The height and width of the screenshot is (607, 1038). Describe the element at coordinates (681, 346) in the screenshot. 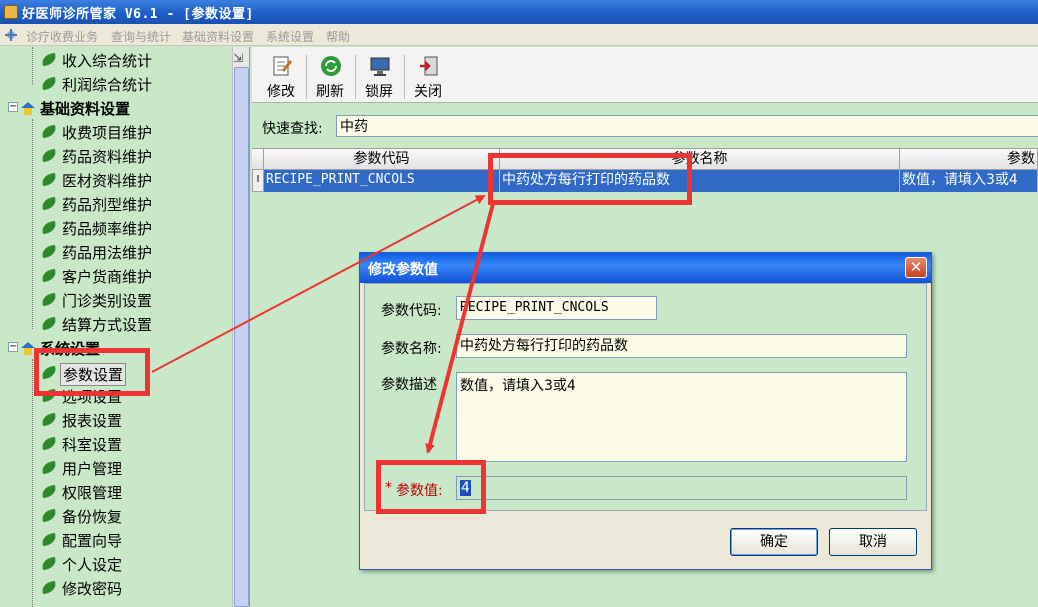

I see `param-name-field: 中药处方每行打印的药品数` at that location.